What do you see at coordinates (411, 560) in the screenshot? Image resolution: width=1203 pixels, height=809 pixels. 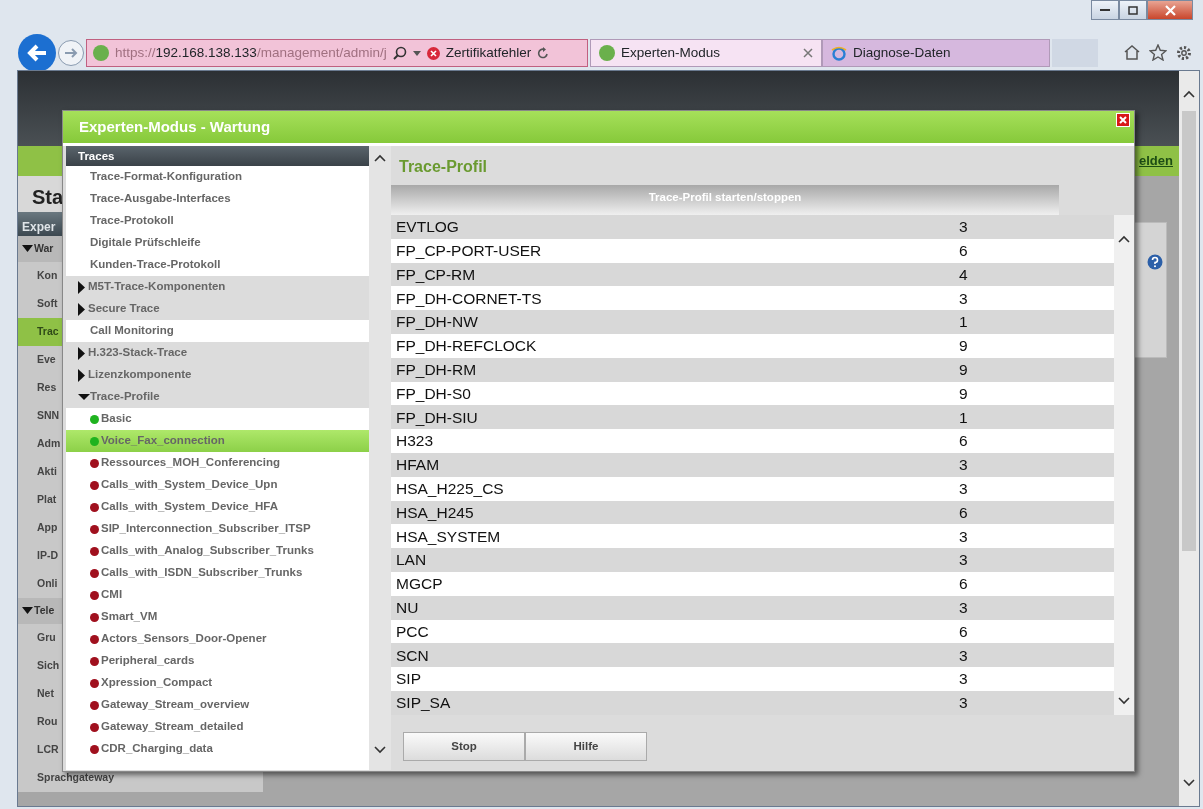 I see `table-cell-text: LAN` at bounding box center [411, 560].